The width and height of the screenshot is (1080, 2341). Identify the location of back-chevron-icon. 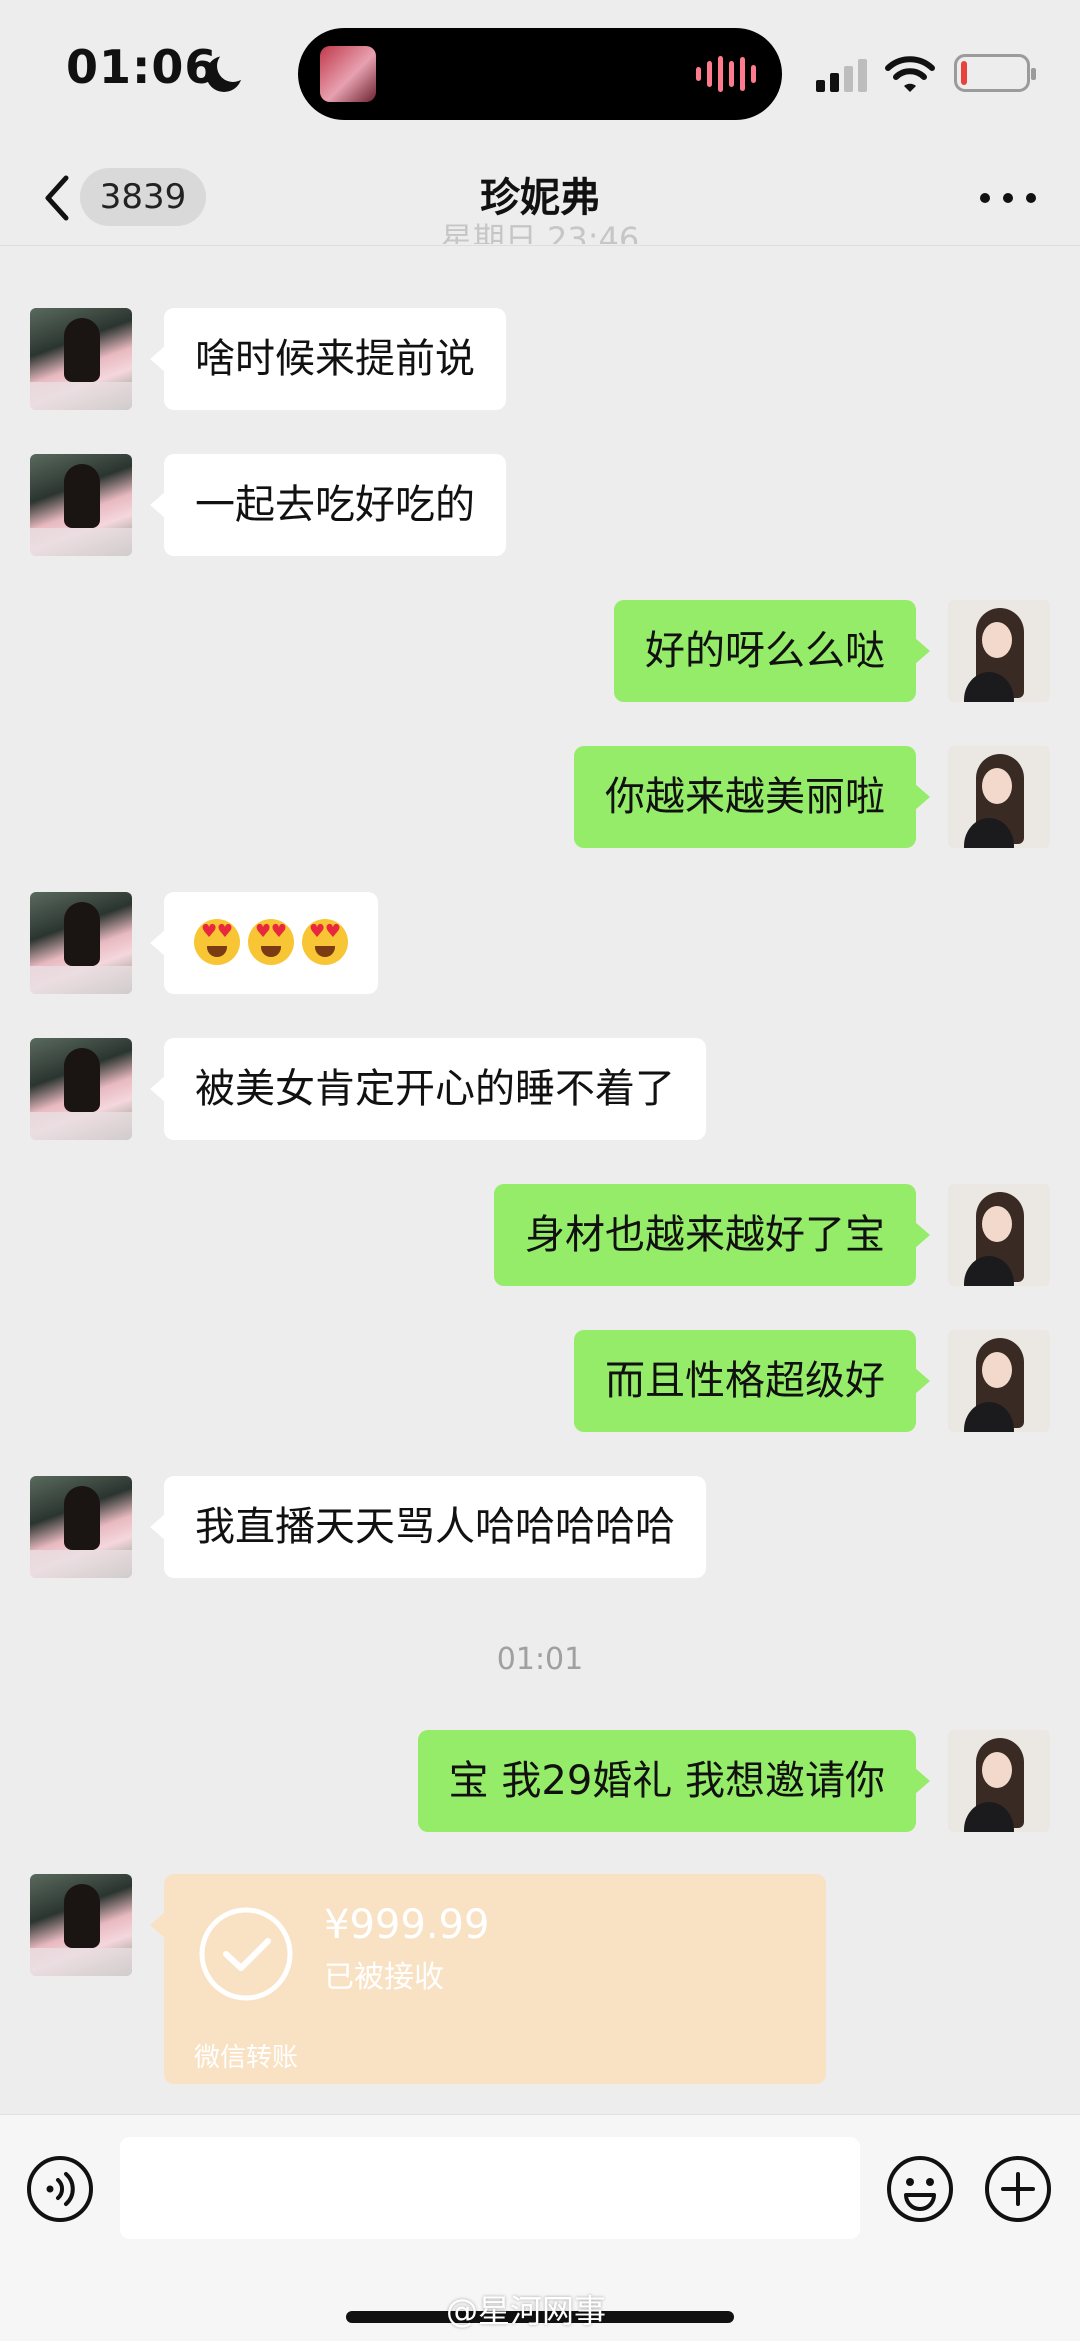
(57, 198).